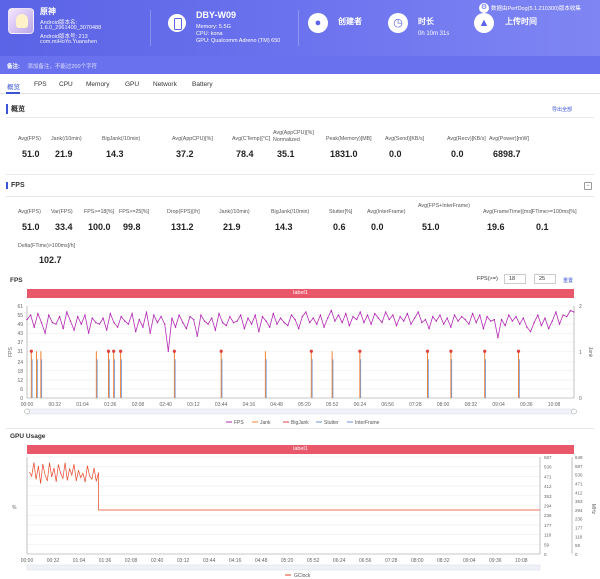 The height and width of the screenshot is (579, 600). I want to click on fps-section-title: FPS, so click(15, 185).